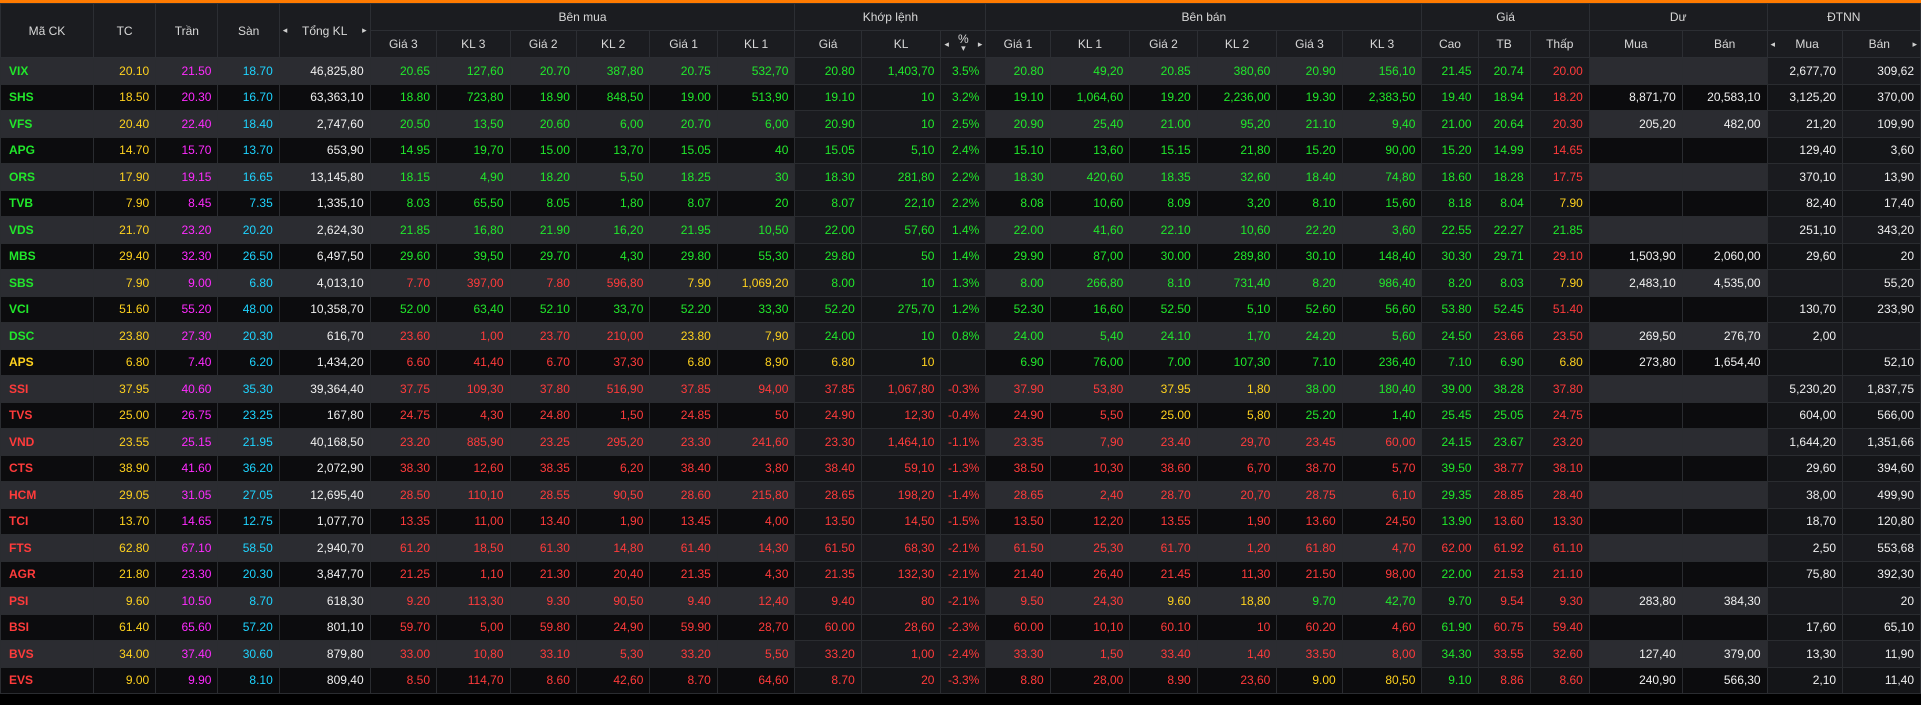 The width and height of the screenshot is (1921, 705). What do you see at coordinates (946, 44) in the screenshot?
I see `pct-left-icon: ◂` at bounding box center [946, 44].